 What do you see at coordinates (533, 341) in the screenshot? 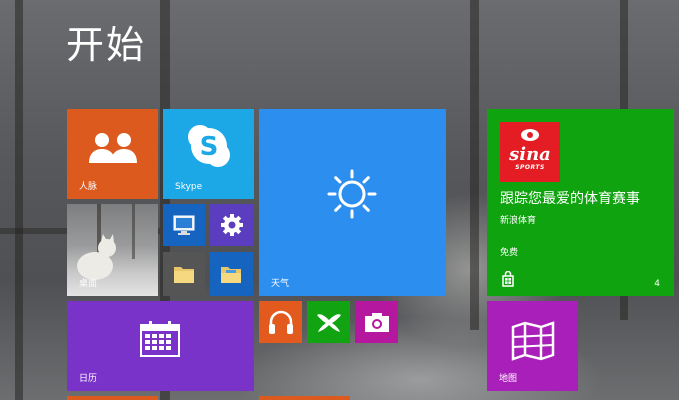
I see `map-icon` at bounding box center [533, 341].